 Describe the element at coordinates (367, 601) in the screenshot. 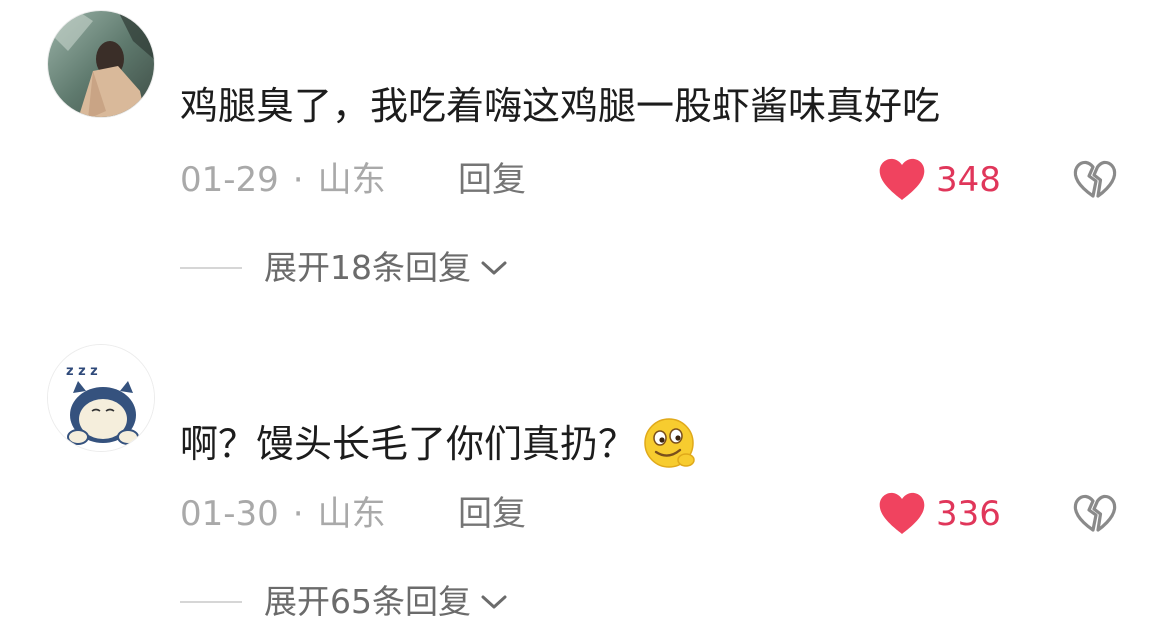

I see `expand-replies-label: 展开65条回复` at that location.